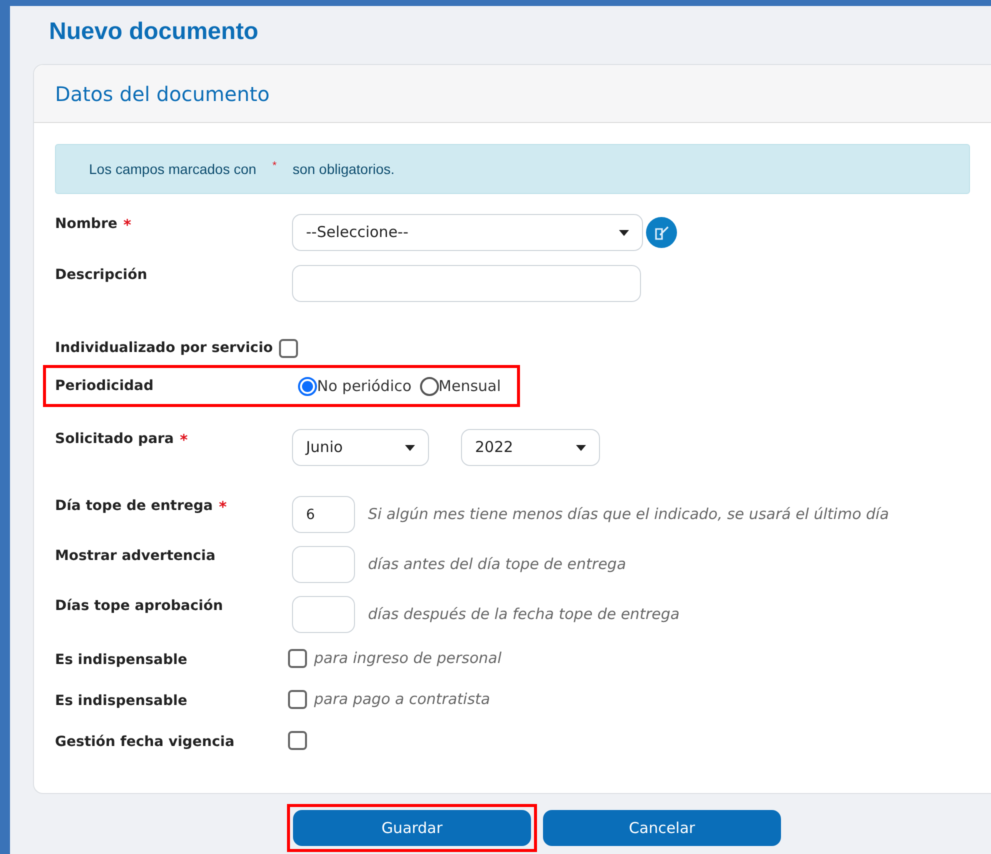 The width and height of the screenshot is (991, 854). I want to click on field-label: Individualizado por servicio, so click(164, 348).